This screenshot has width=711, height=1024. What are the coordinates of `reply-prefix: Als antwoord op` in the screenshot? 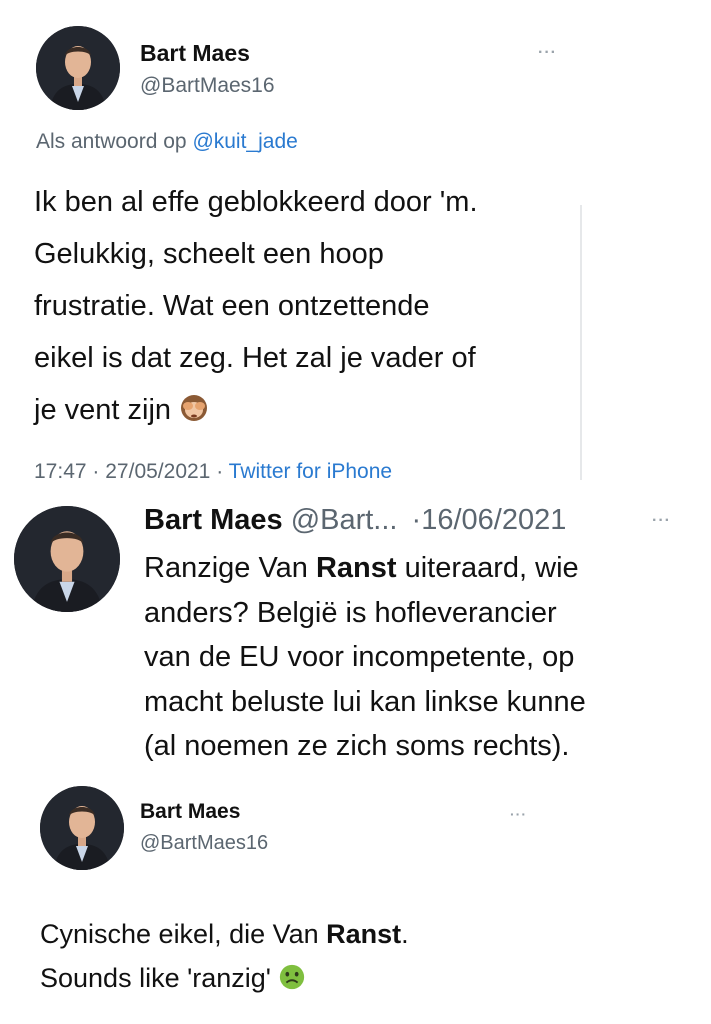 It's located at (111, 141).